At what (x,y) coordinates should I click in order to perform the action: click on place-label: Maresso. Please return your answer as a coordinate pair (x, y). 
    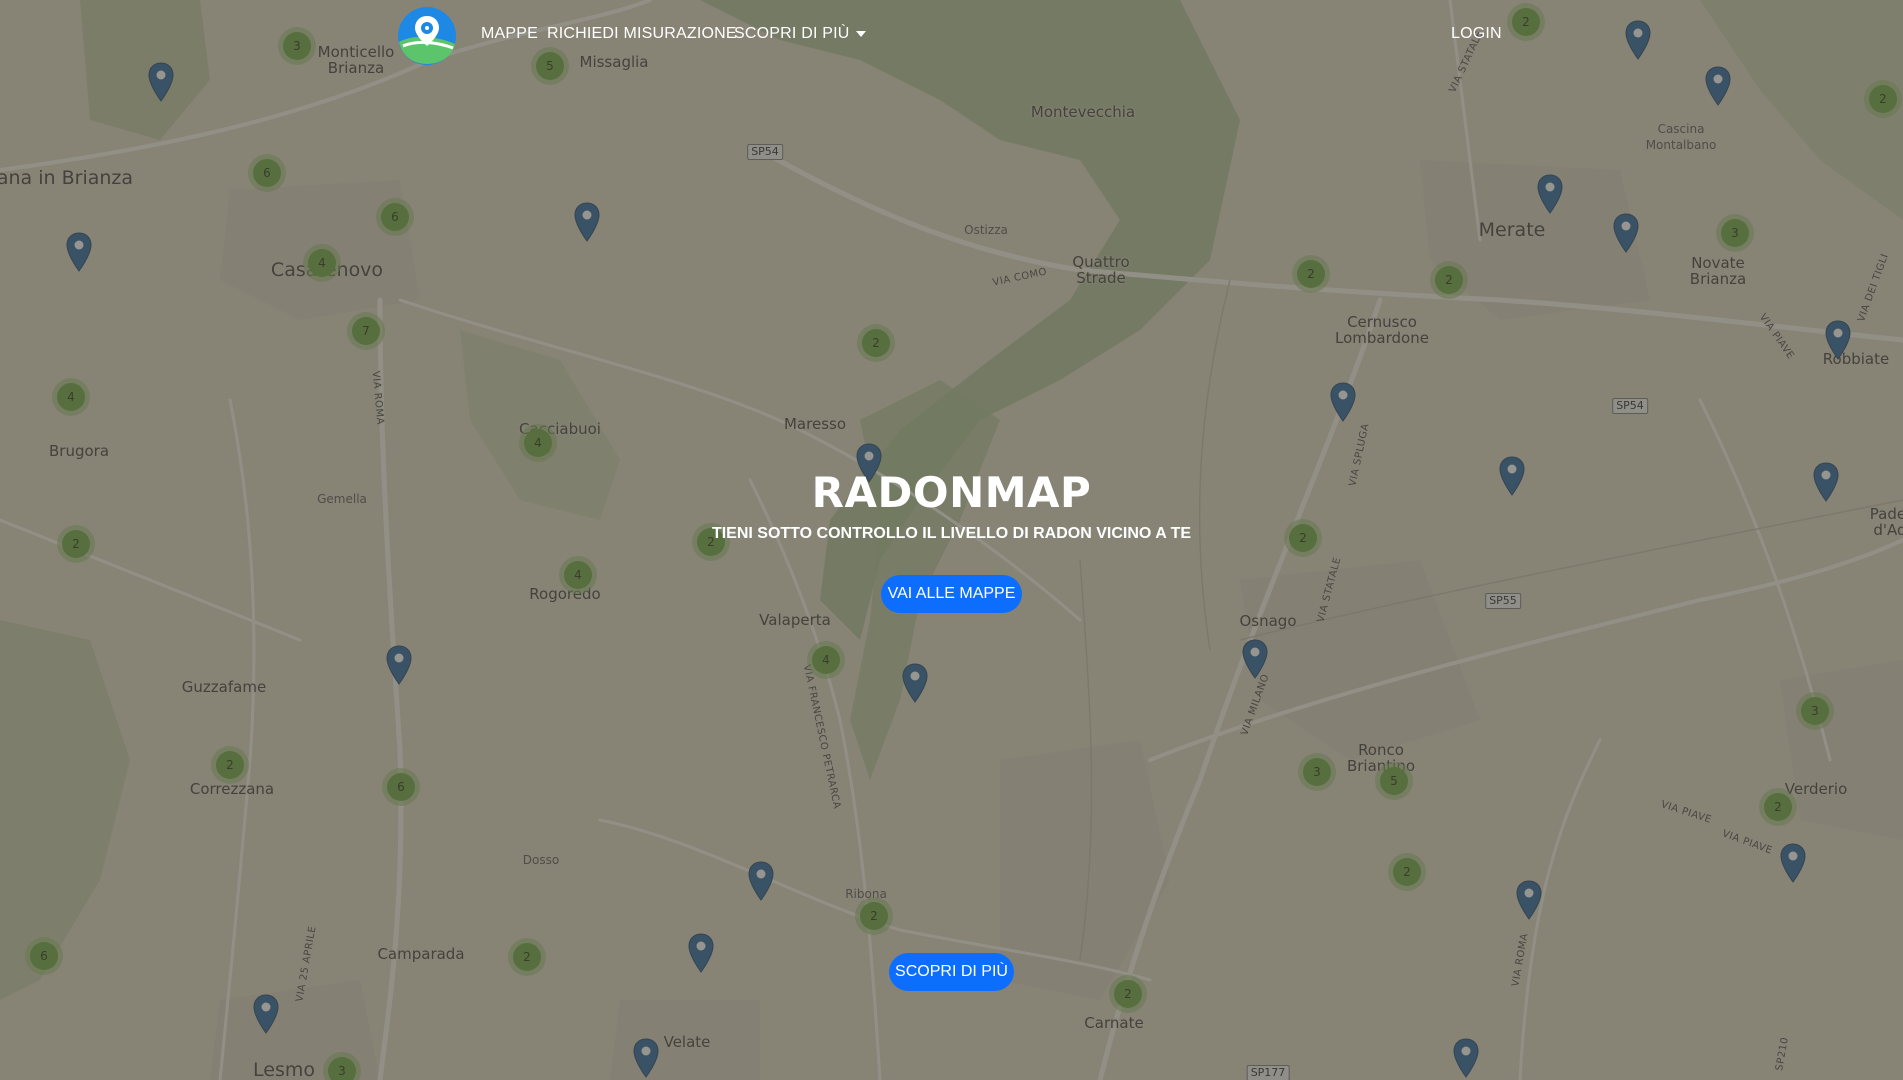
    Looking at the image, I should click on (815, 424).